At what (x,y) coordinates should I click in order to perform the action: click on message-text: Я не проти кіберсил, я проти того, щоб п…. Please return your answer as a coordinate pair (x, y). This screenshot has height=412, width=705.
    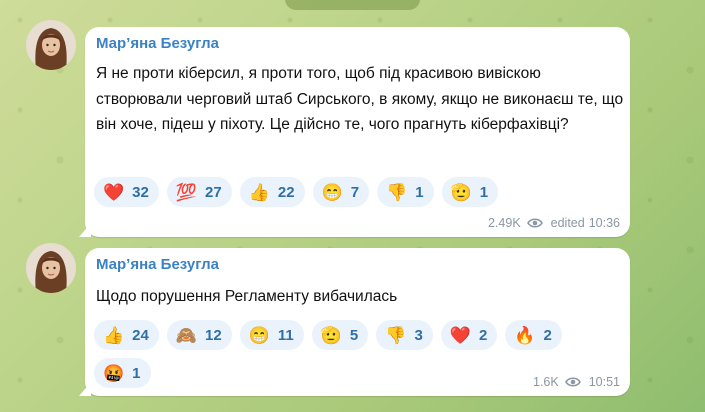
    Looking at the image, I should click on (360, 99).